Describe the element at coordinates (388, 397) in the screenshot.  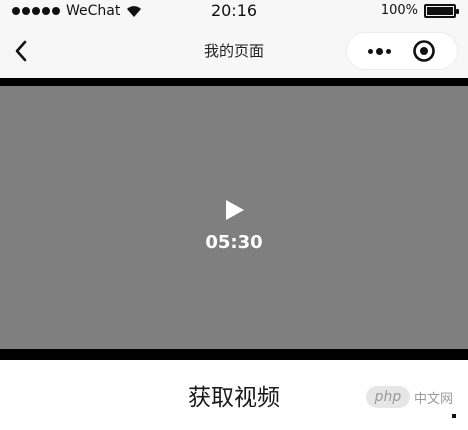
I see `watermark-badge: php` at that location.